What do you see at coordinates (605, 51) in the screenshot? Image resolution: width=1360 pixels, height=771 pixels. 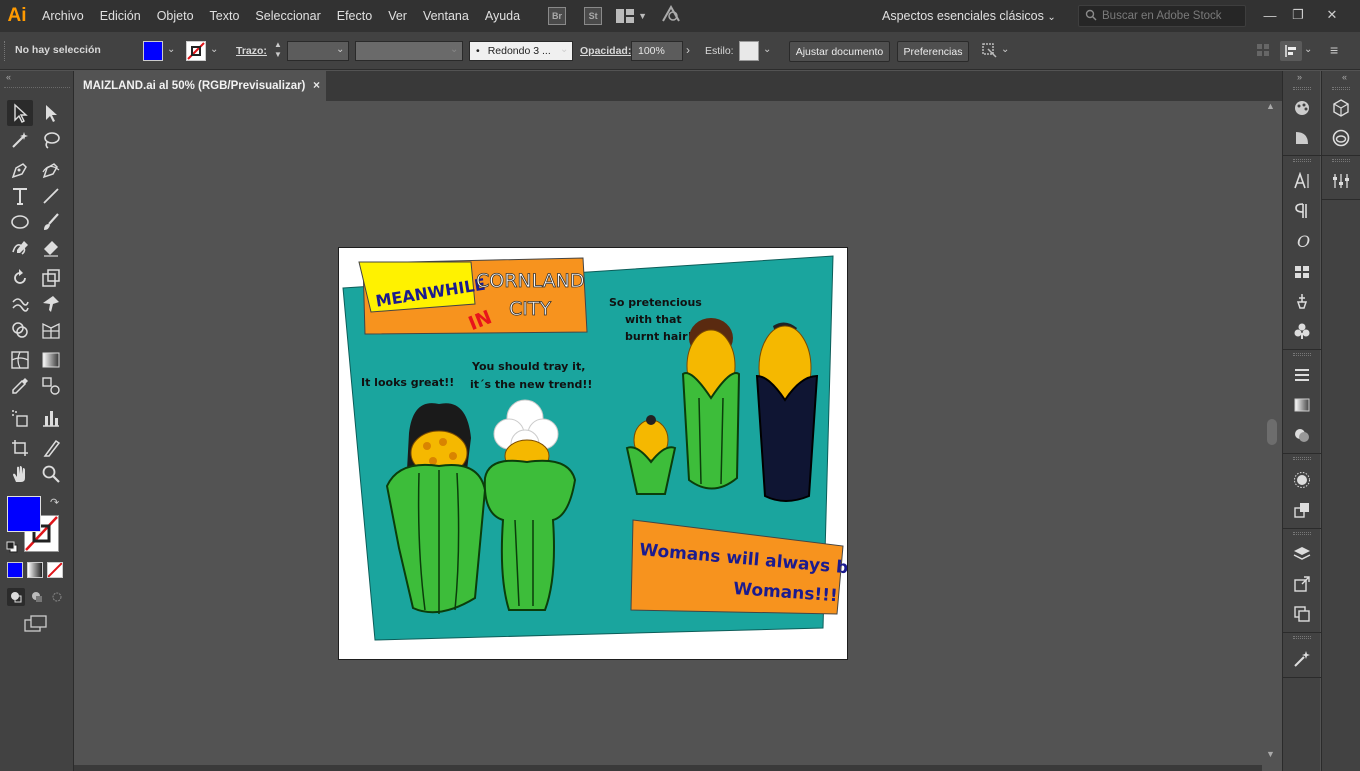 I see `opacity-label: Opacidad:` at bounding box center [605, 51].